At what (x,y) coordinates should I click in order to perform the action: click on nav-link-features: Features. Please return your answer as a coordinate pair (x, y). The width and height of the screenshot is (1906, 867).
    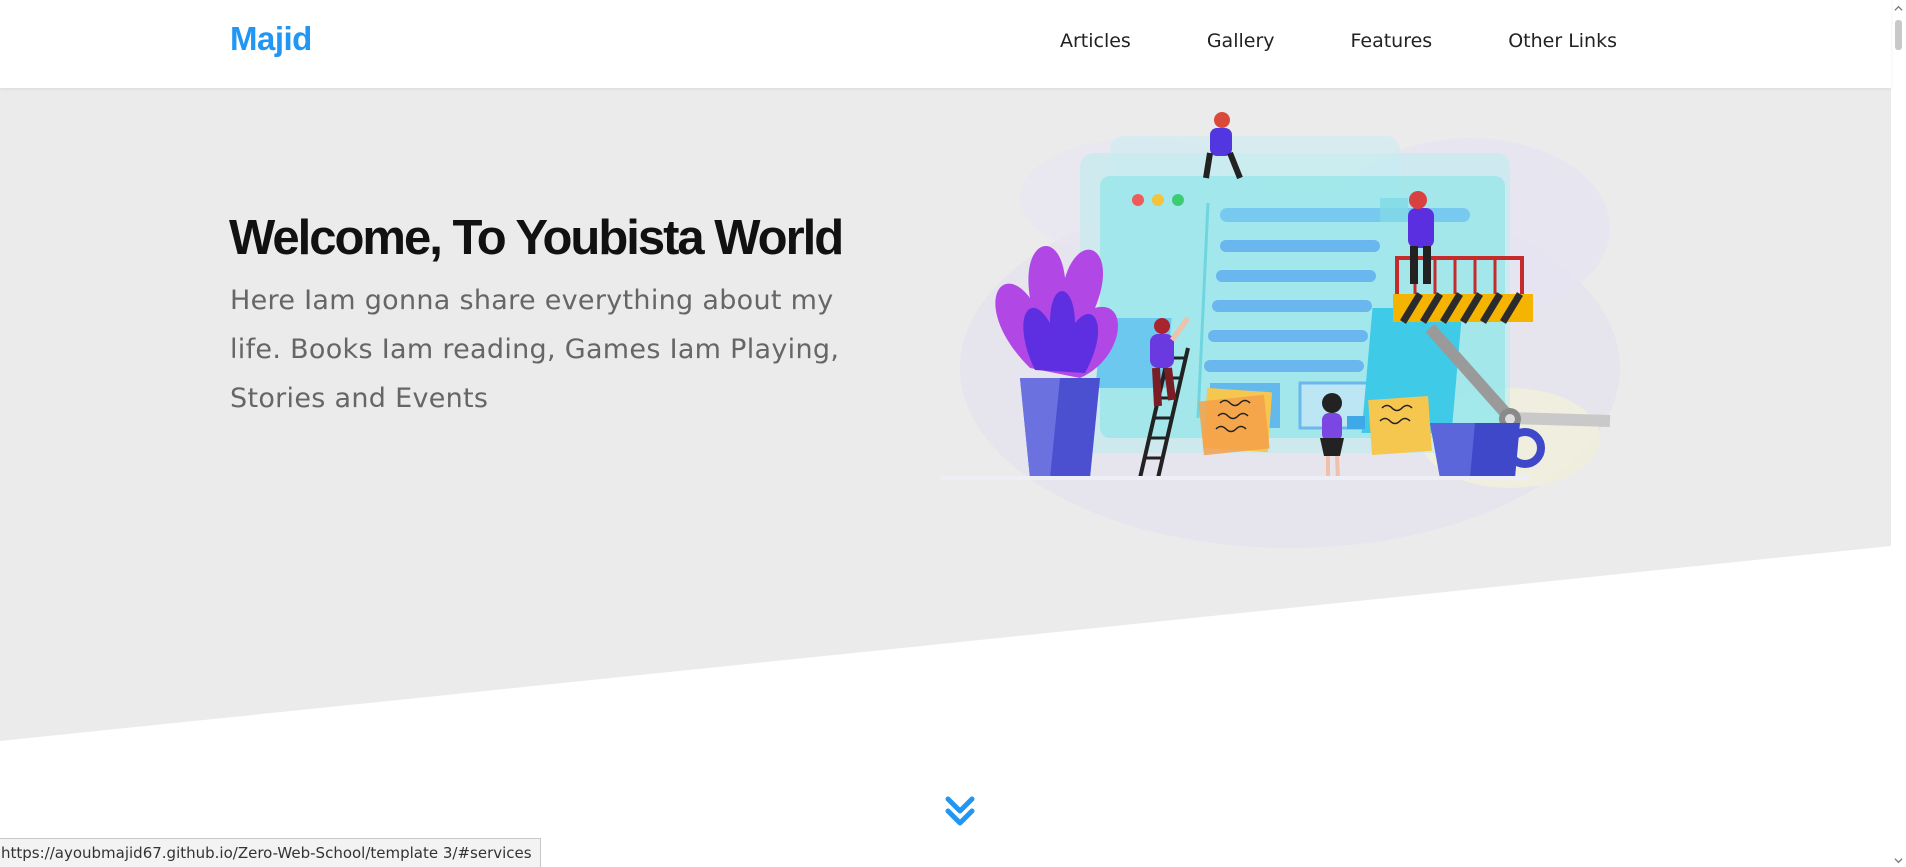
    Looking at the image, I should click on (1392, 41).